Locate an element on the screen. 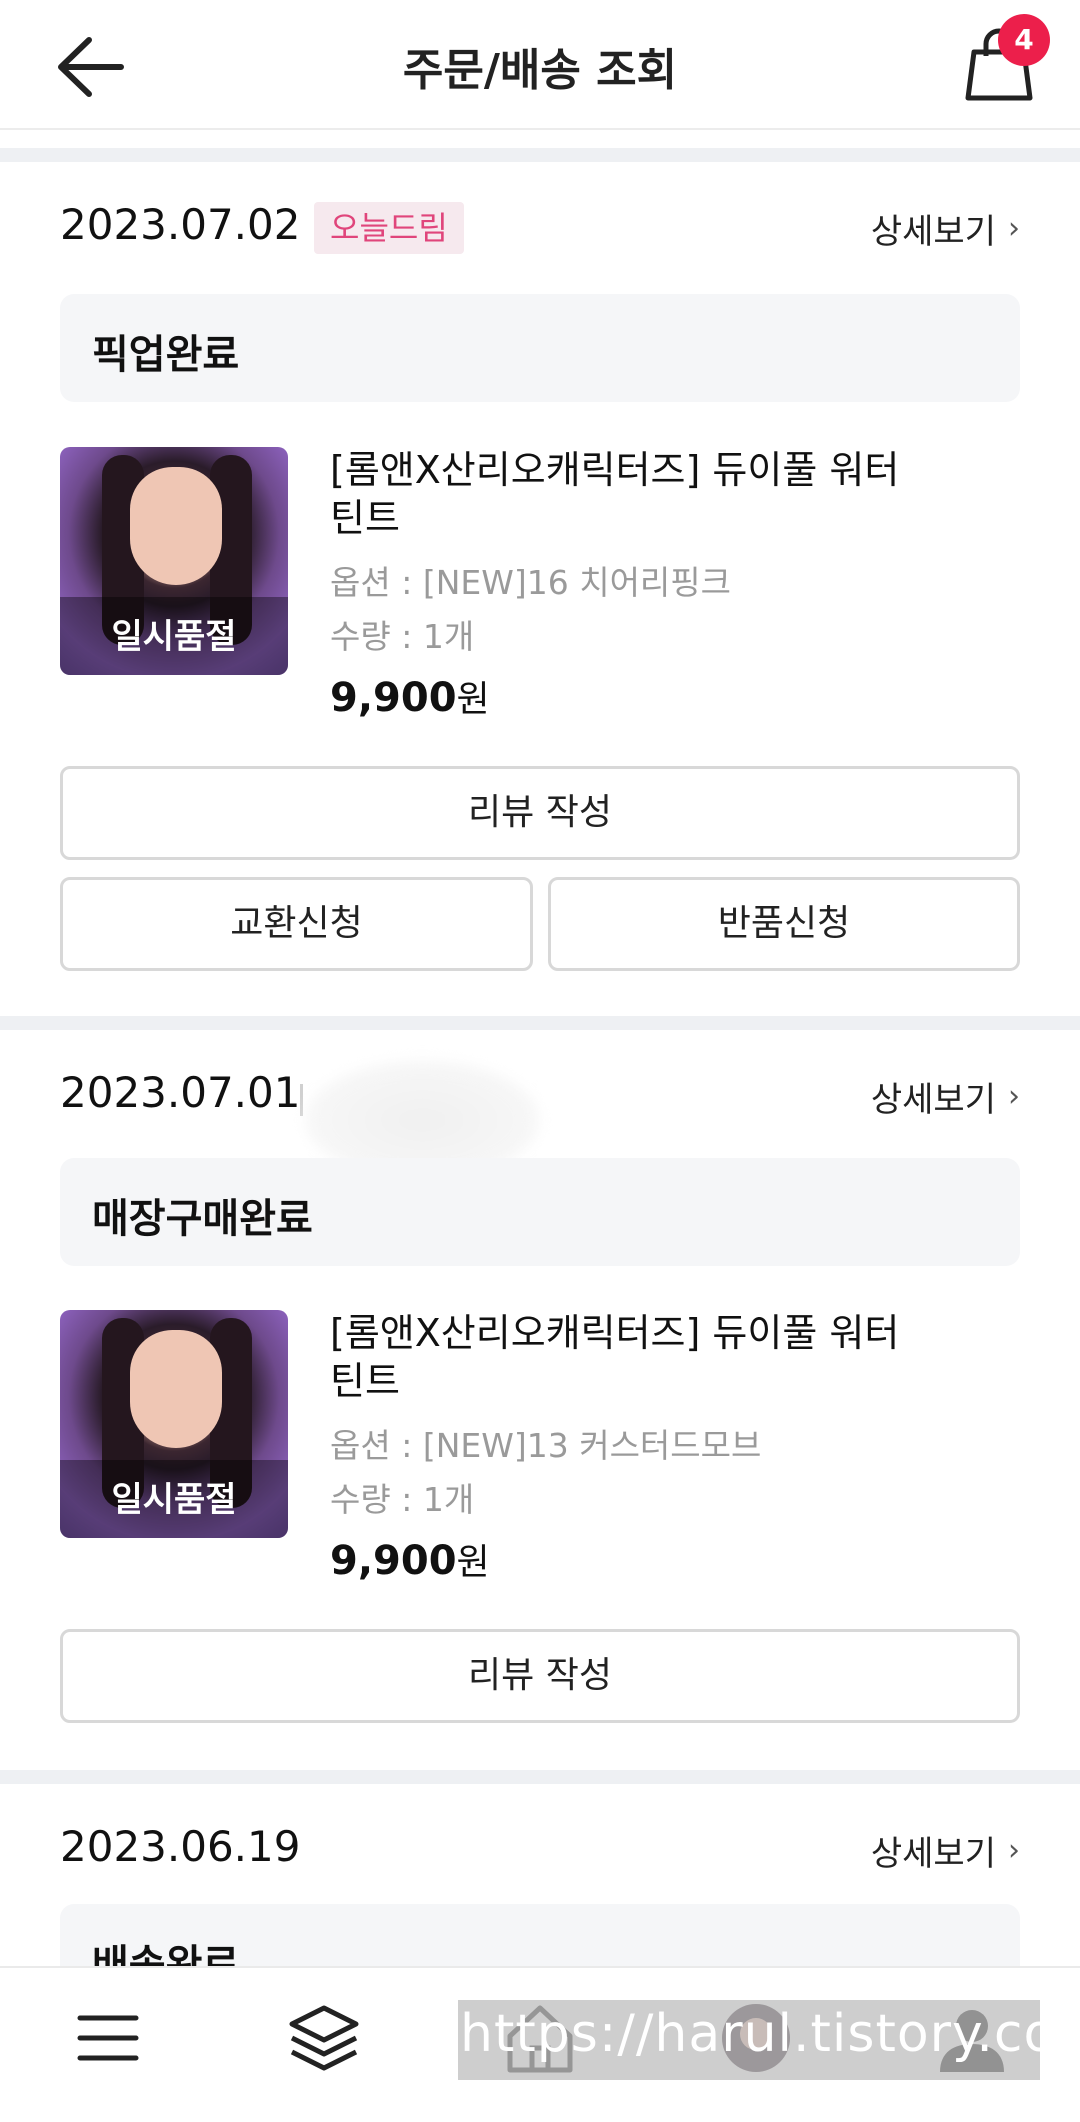  order-status-box: 픽업완료 is located at coordinates (540, 348).